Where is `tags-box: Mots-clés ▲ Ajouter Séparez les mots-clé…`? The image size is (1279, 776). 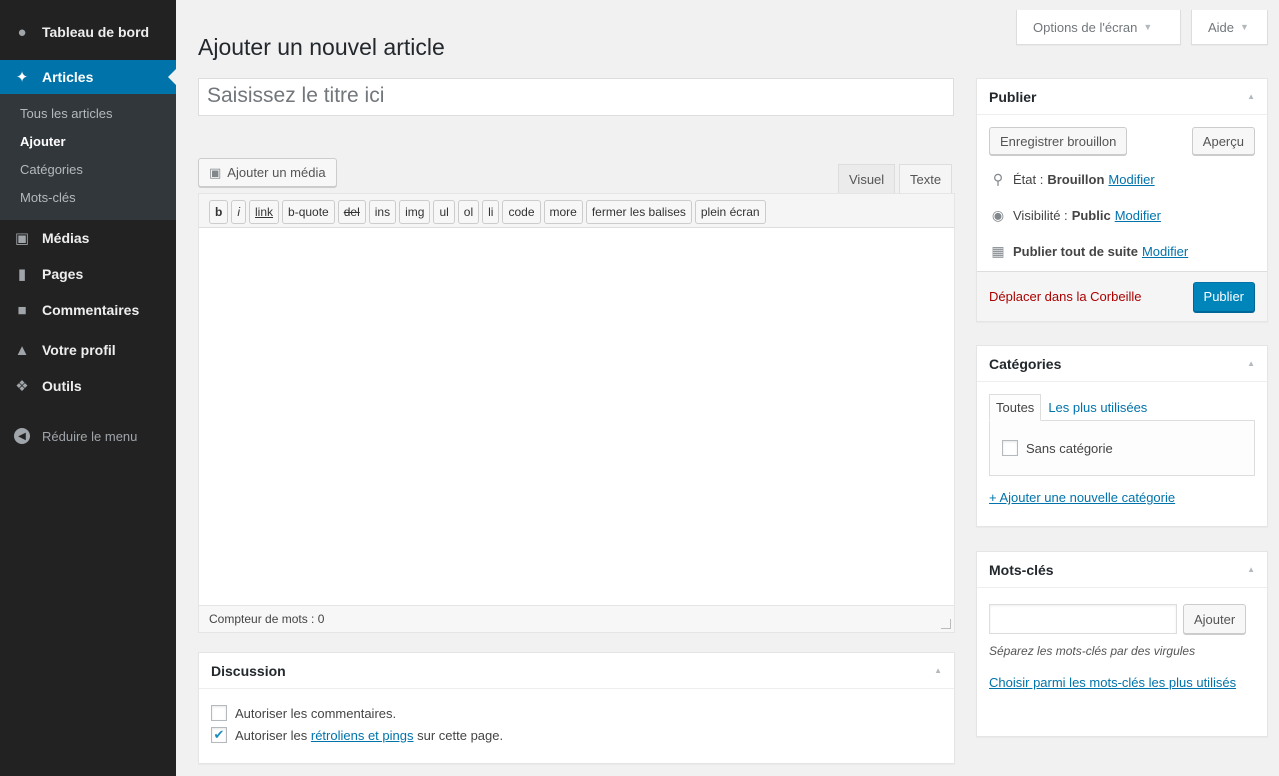
tags-box: Mots-clés ▲ Ajouter Séparez les mots-clé… is located at coordinates (1122, 644).